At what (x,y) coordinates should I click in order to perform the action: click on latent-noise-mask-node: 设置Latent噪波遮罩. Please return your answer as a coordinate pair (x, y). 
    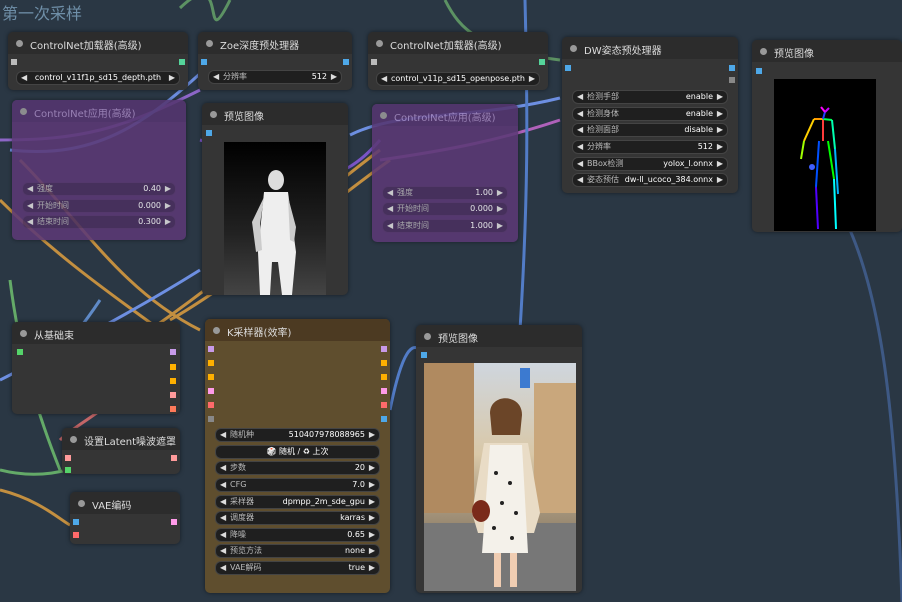
    Looking at the image, I should click on (121, 451).